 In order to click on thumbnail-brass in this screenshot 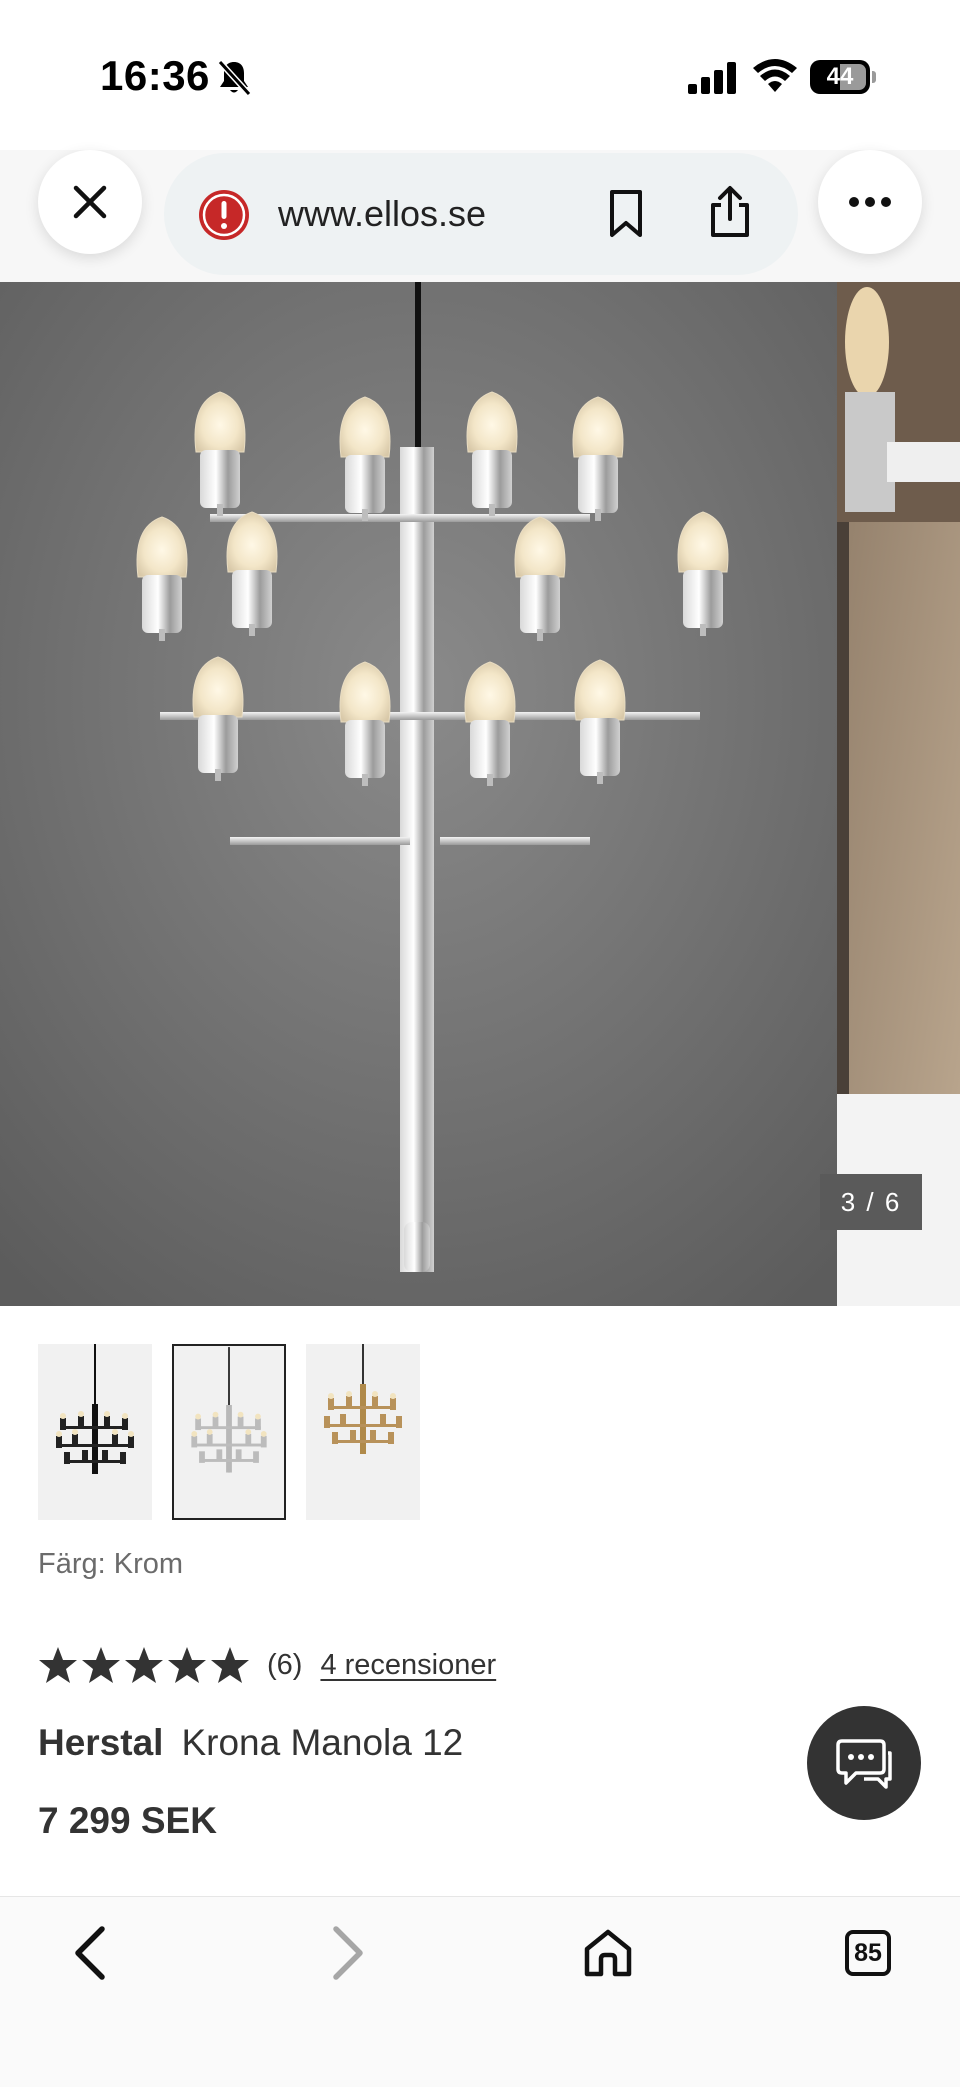, I will do `click(363, 1432)`.